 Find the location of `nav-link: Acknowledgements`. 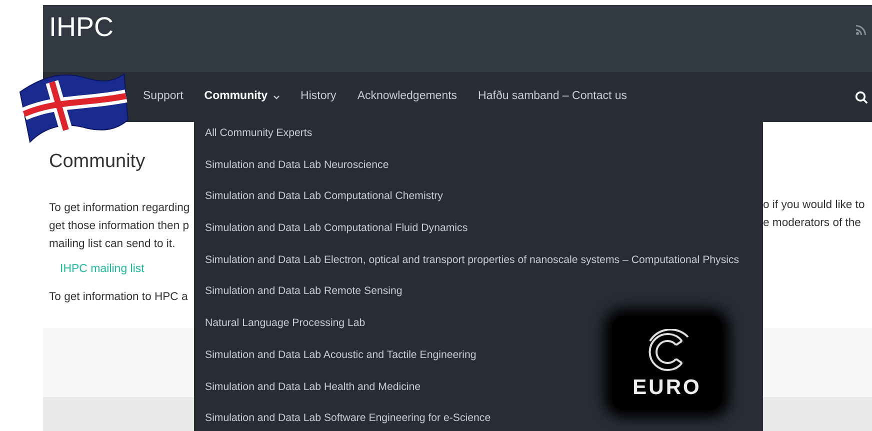

nav-link: Acknowledgements is located at coordinates (407, 97).